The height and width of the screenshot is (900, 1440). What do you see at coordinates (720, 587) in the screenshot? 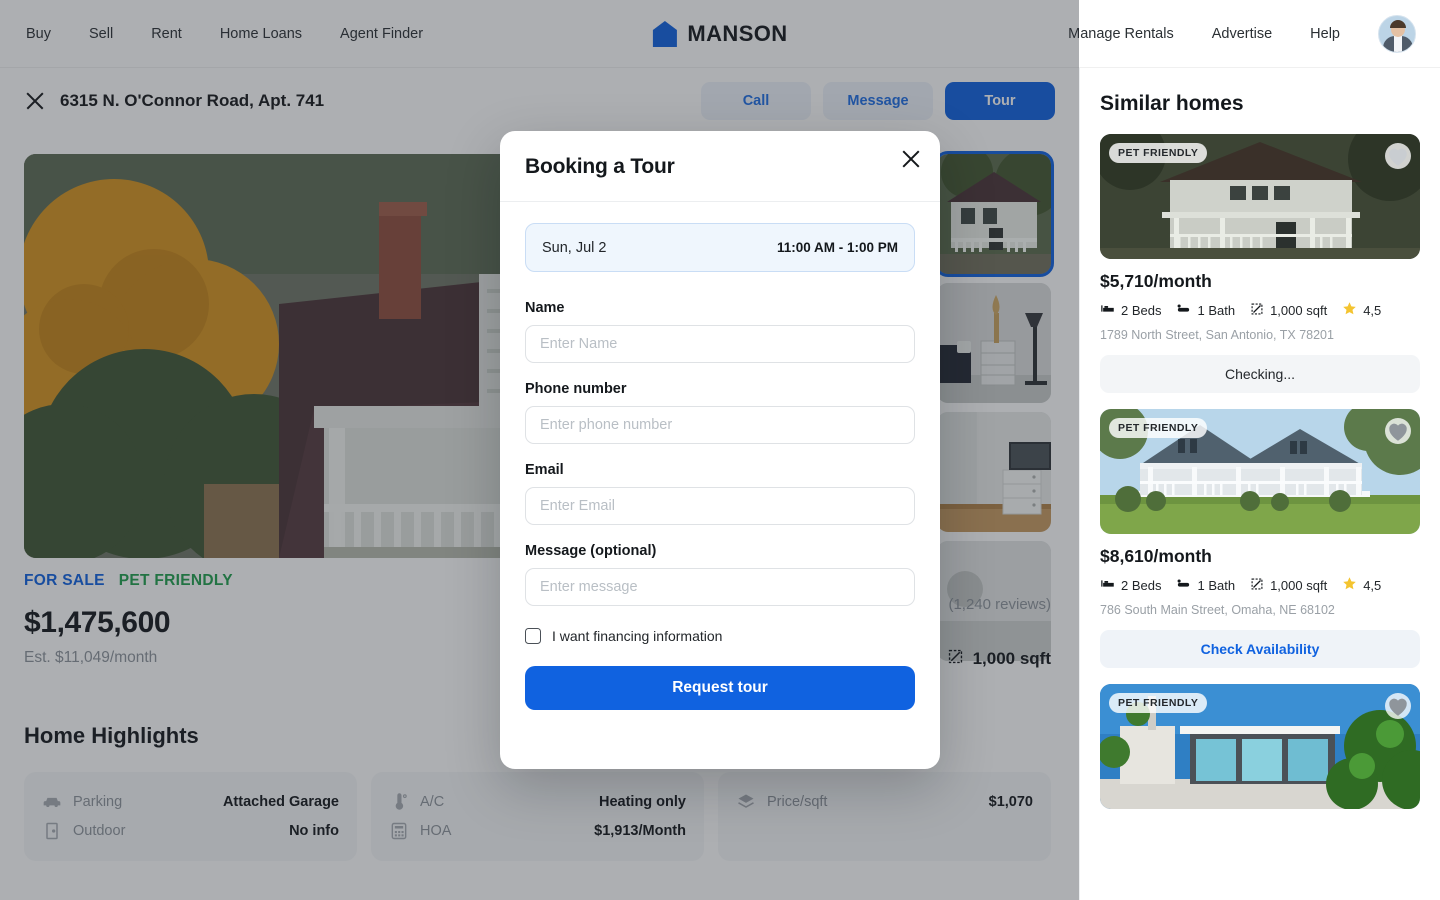
I see `message-input` at bounding box center [720, 587].